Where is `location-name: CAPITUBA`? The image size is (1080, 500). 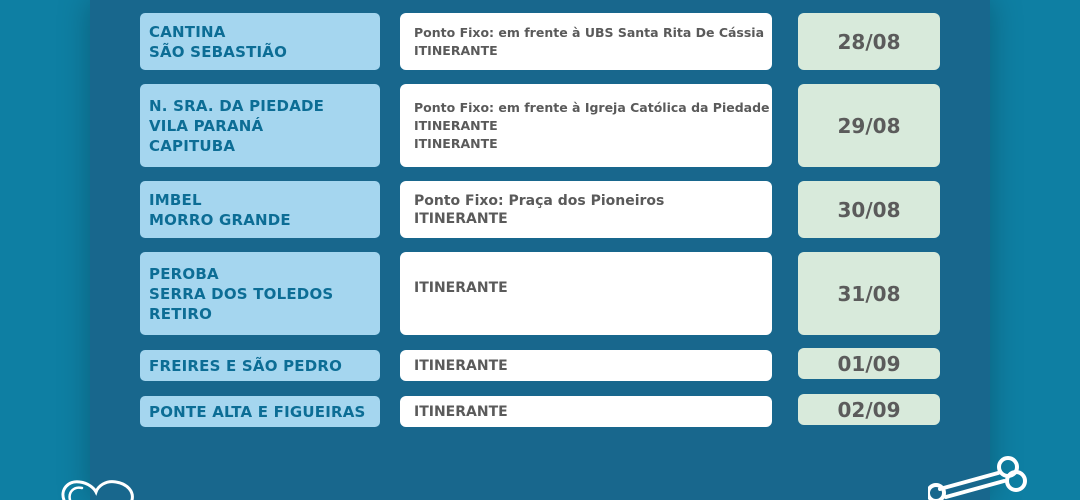 location-name: CAPITUBA is located at coordinates (192, 145).